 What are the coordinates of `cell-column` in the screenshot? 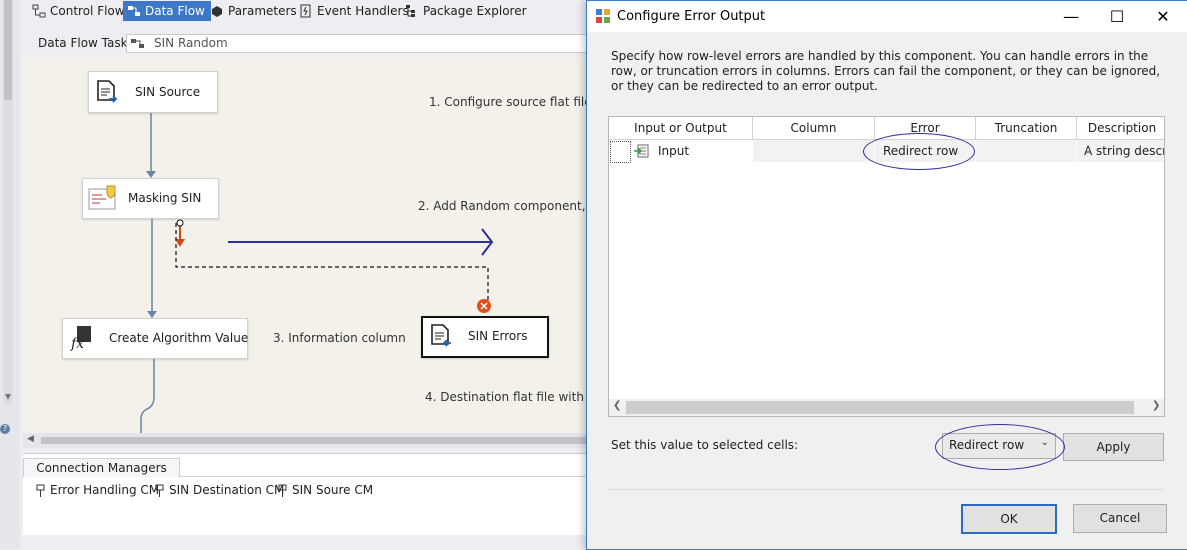 It's located at (813, 151).